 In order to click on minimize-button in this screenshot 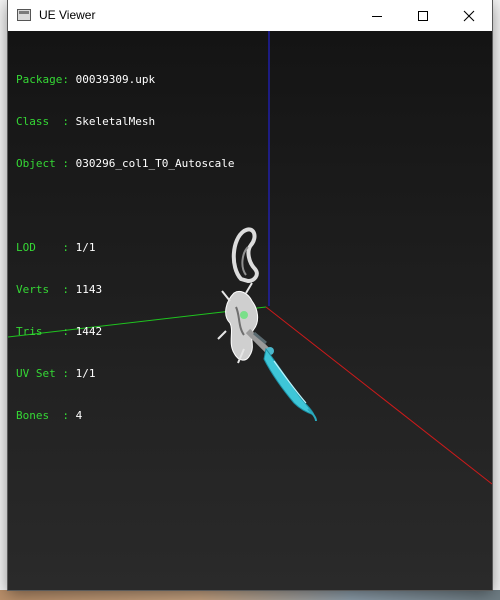, I will do `click(377, 15)`.